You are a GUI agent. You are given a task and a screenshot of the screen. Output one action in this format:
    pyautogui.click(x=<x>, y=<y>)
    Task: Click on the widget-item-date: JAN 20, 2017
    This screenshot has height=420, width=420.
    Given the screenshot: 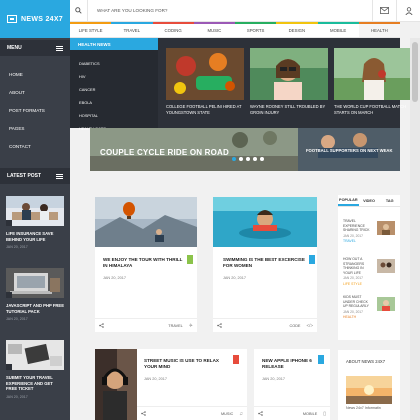 What is the action you would take?
    pyautogui.click(x=353, y=235)
    